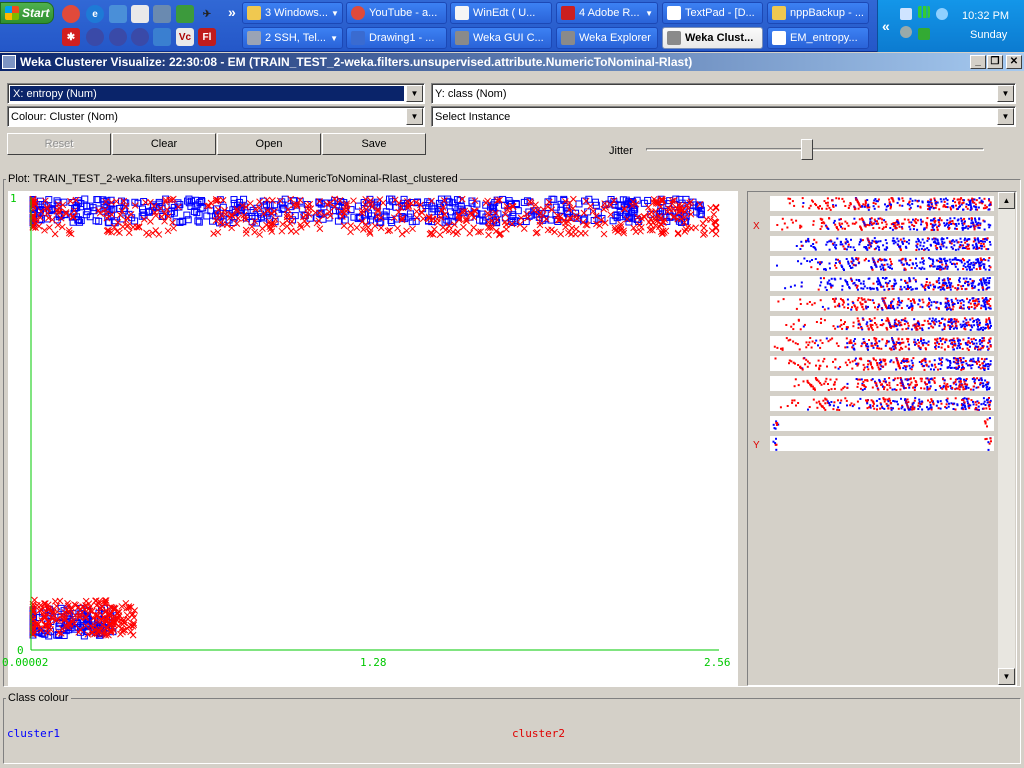 The height and width of the screenshot is (768, 1024). What do you see at coordinates (207, 14) in the screenshot?
I see `weka-bird-icon: ✈` at bounding box center [207, 14].